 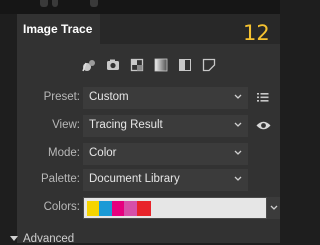 What do you see at coordinates (263, 125) in the screenshot?
I see `eye-icon` at bounding box center [263, 125].